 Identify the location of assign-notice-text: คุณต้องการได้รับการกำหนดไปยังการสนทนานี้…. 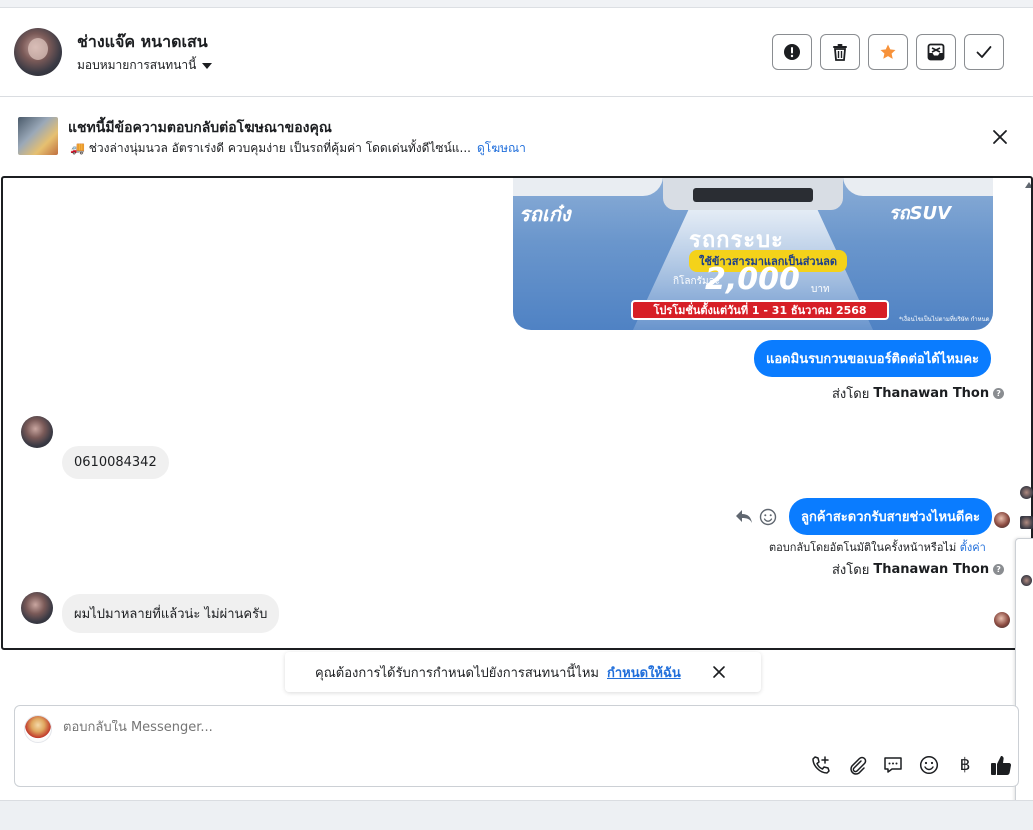
(457, 673).